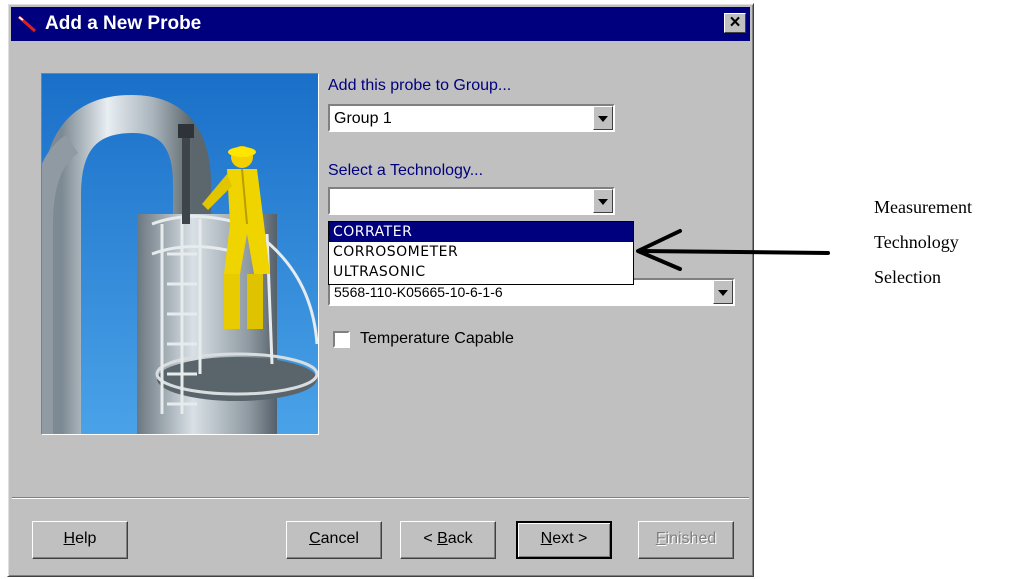 The height and width of the screenshot is (579, 1019). What do you see at coordinates (481, 232) in the screenshot?
I see `option-corrater: CORRATER` at bounding box center [481, 232].